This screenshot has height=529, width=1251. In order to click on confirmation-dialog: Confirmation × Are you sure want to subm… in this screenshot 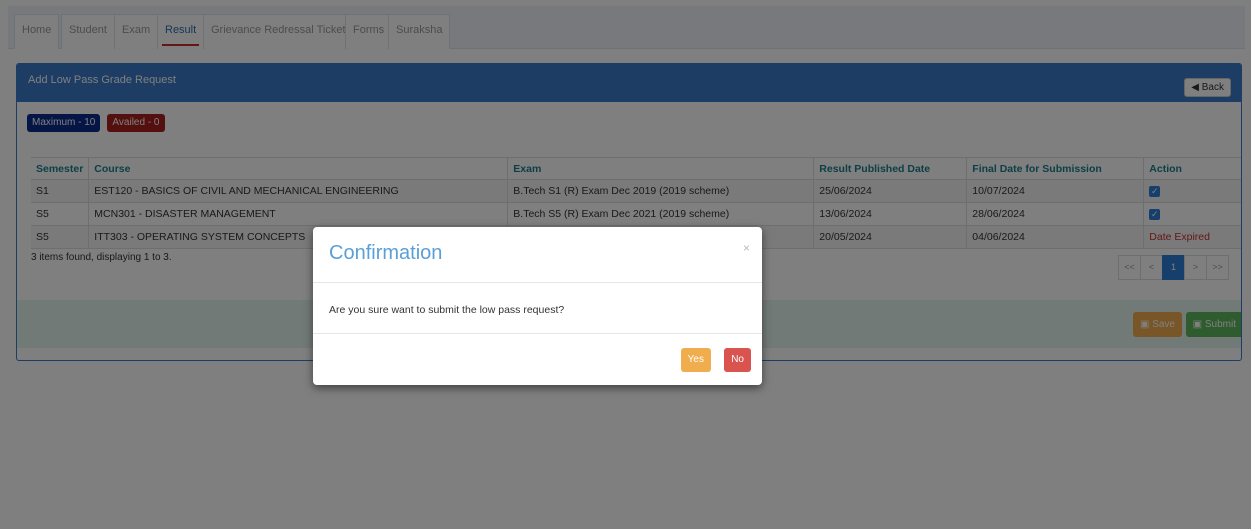, I will do `click(537, 306)`.